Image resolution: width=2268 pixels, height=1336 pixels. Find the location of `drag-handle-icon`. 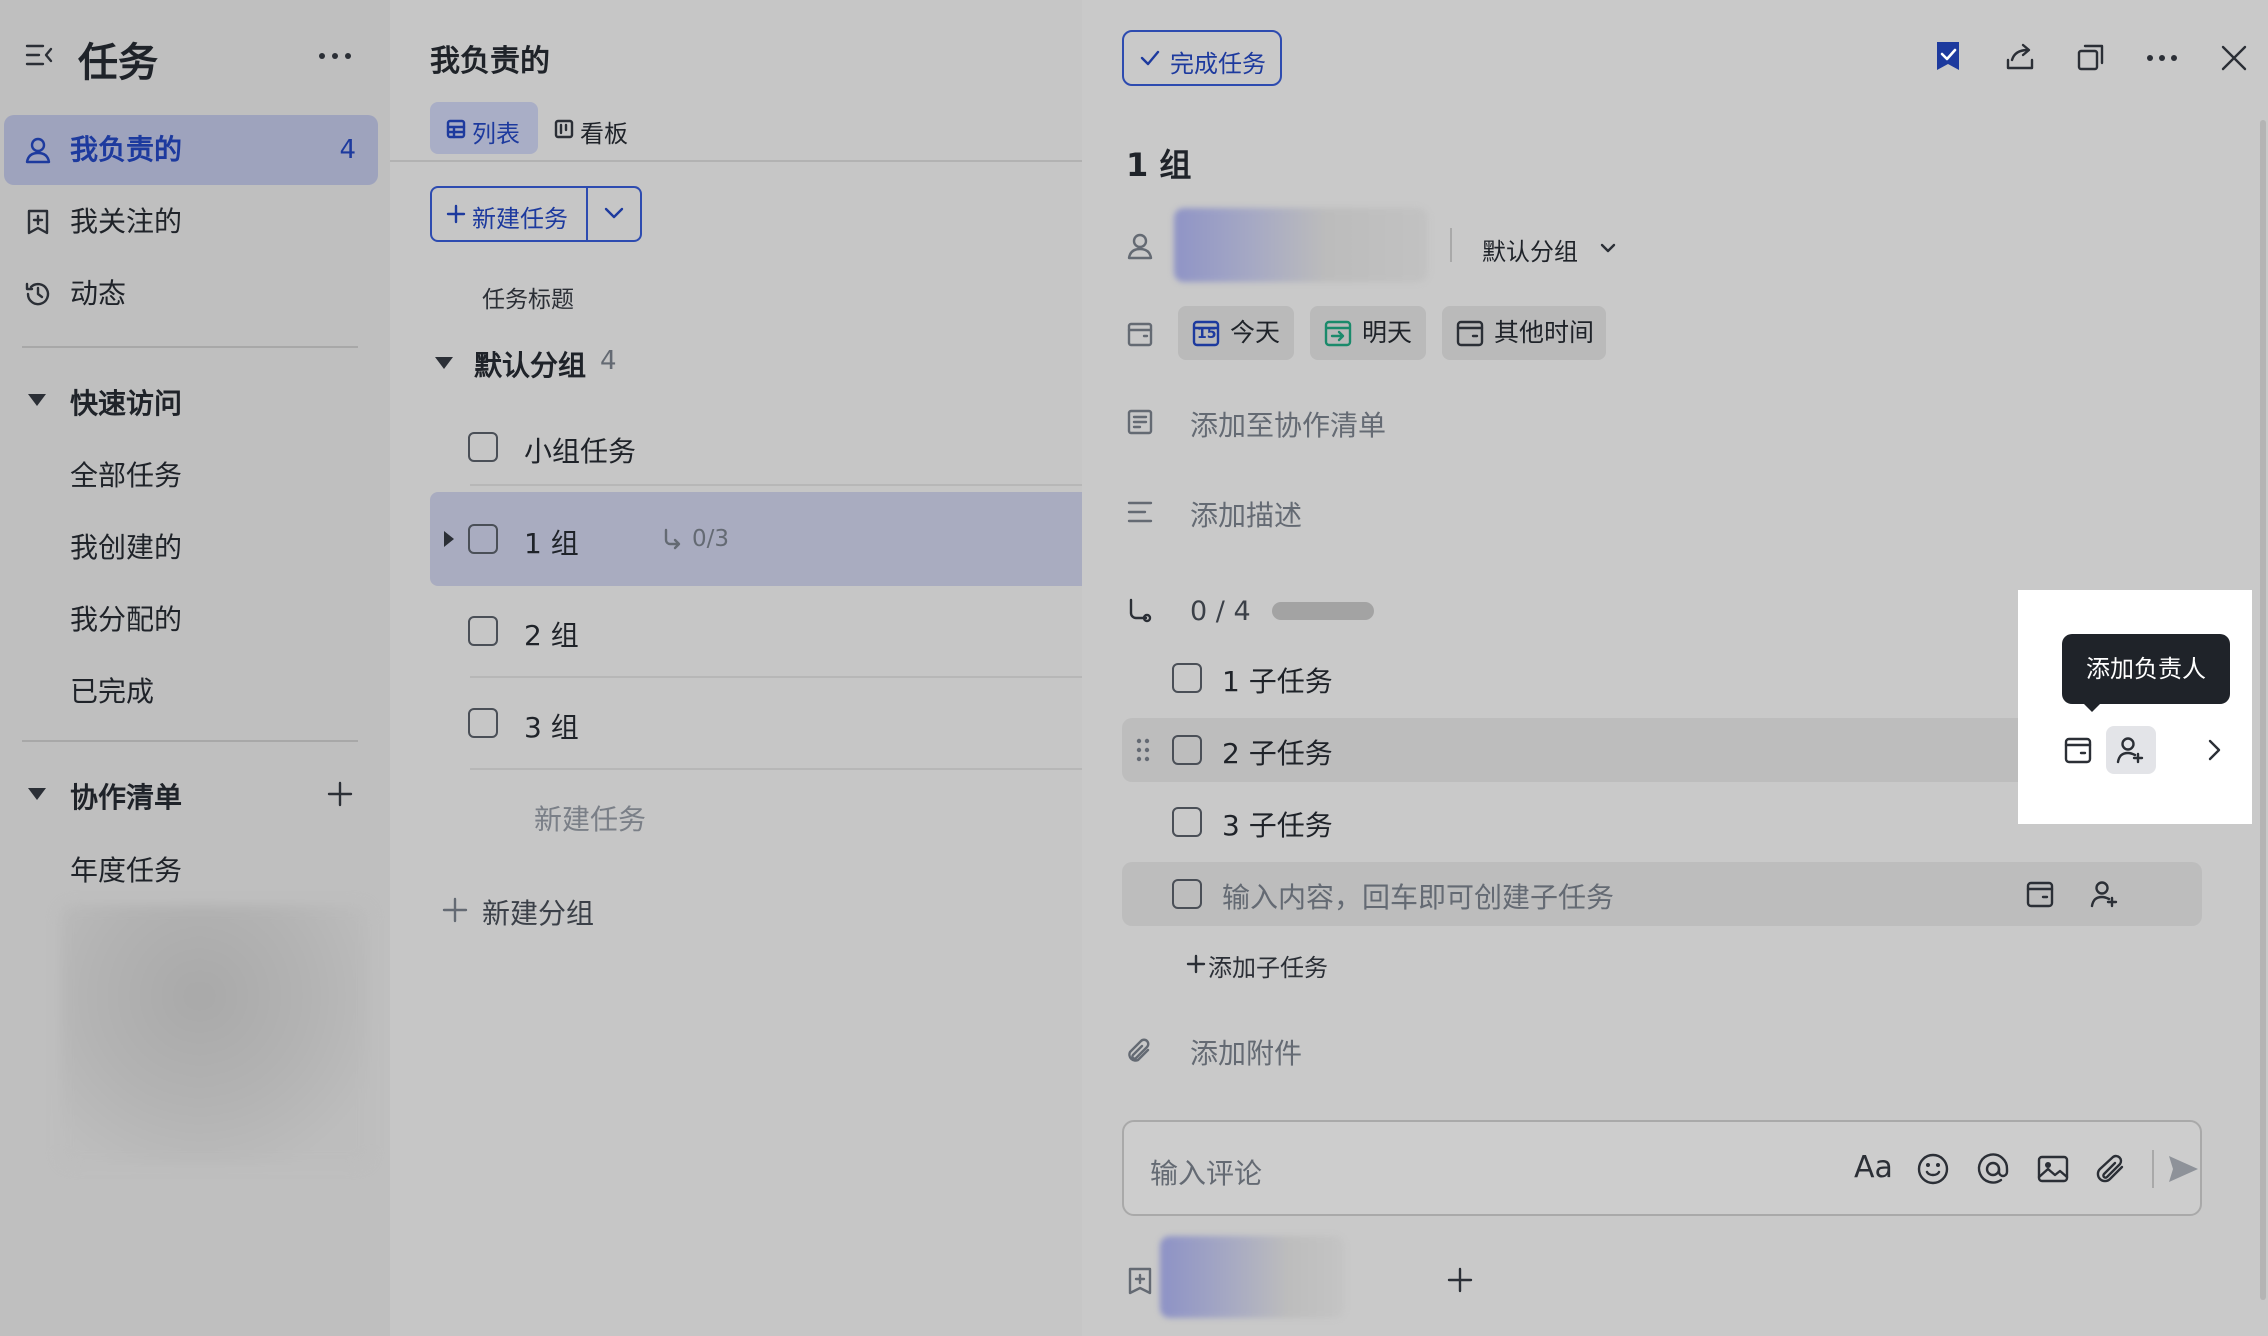

drag-handle-icon is located at coordinates (1143, 750).